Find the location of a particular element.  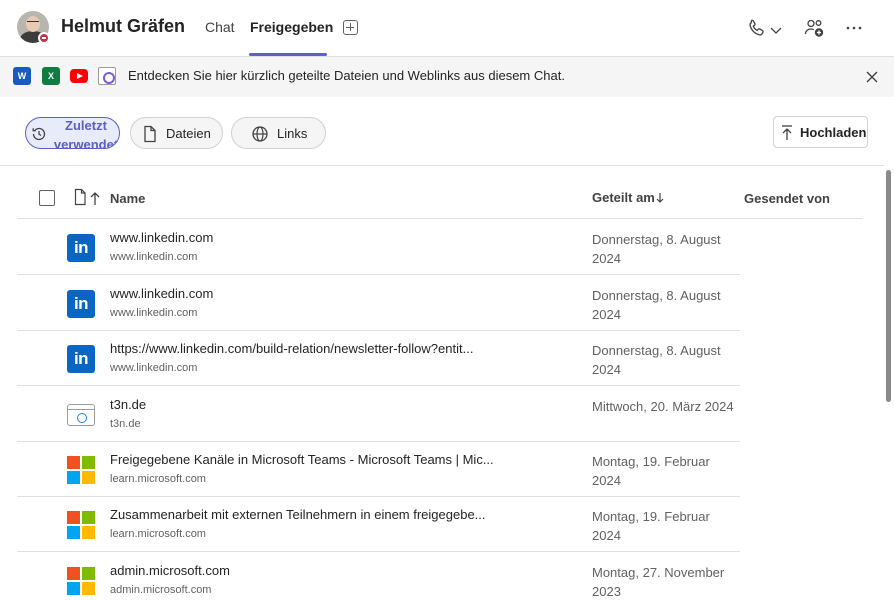

loop-icon is located at coordinates (107, 76).